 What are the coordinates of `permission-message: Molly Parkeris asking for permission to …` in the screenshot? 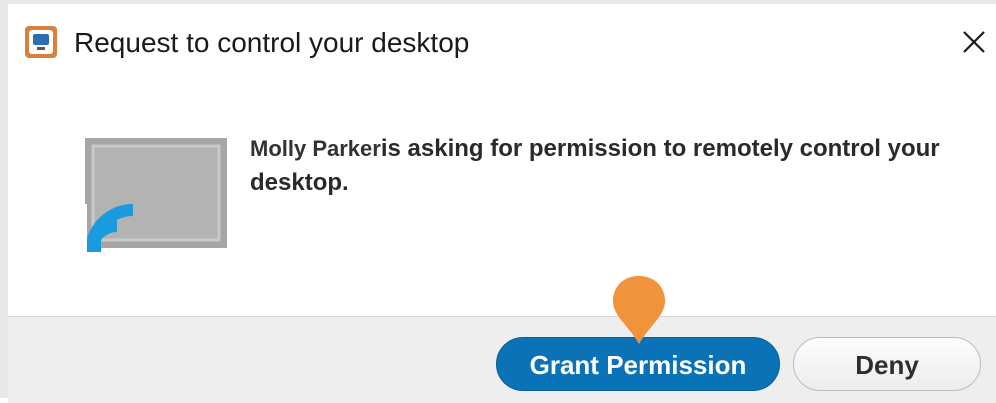 It's located at (620, 166).